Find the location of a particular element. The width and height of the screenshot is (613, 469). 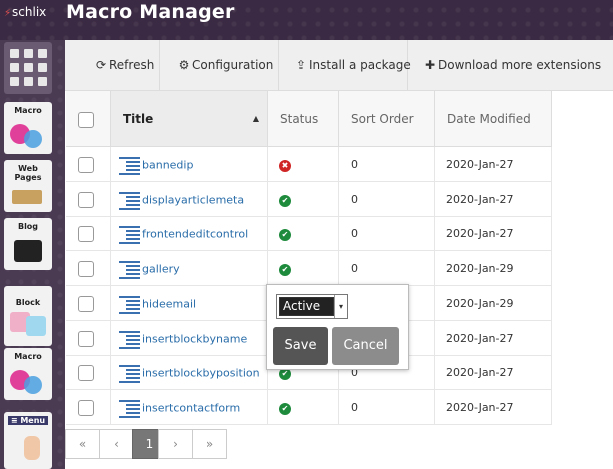

chevron-down-icon: ▾ is located at coordinates (340, 306).